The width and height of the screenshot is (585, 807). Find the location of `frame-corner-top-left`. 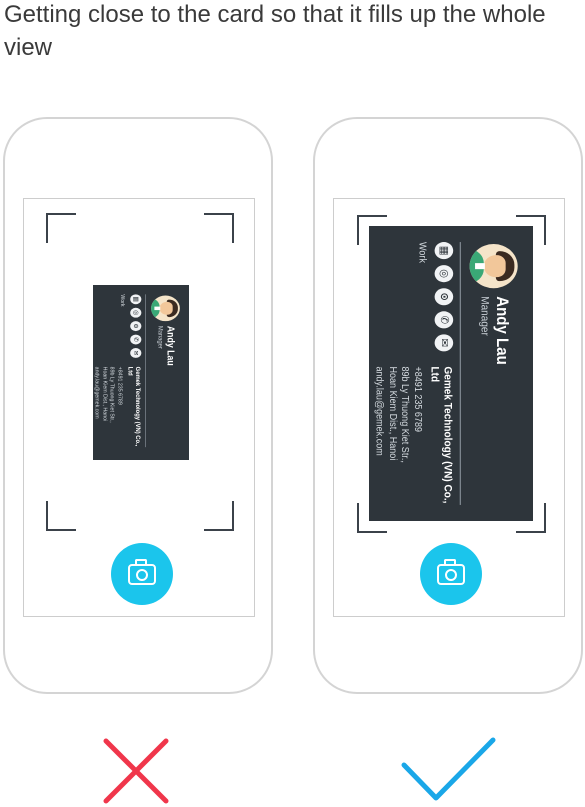

frame-corner-top-left is located at coordinates (61, 228).